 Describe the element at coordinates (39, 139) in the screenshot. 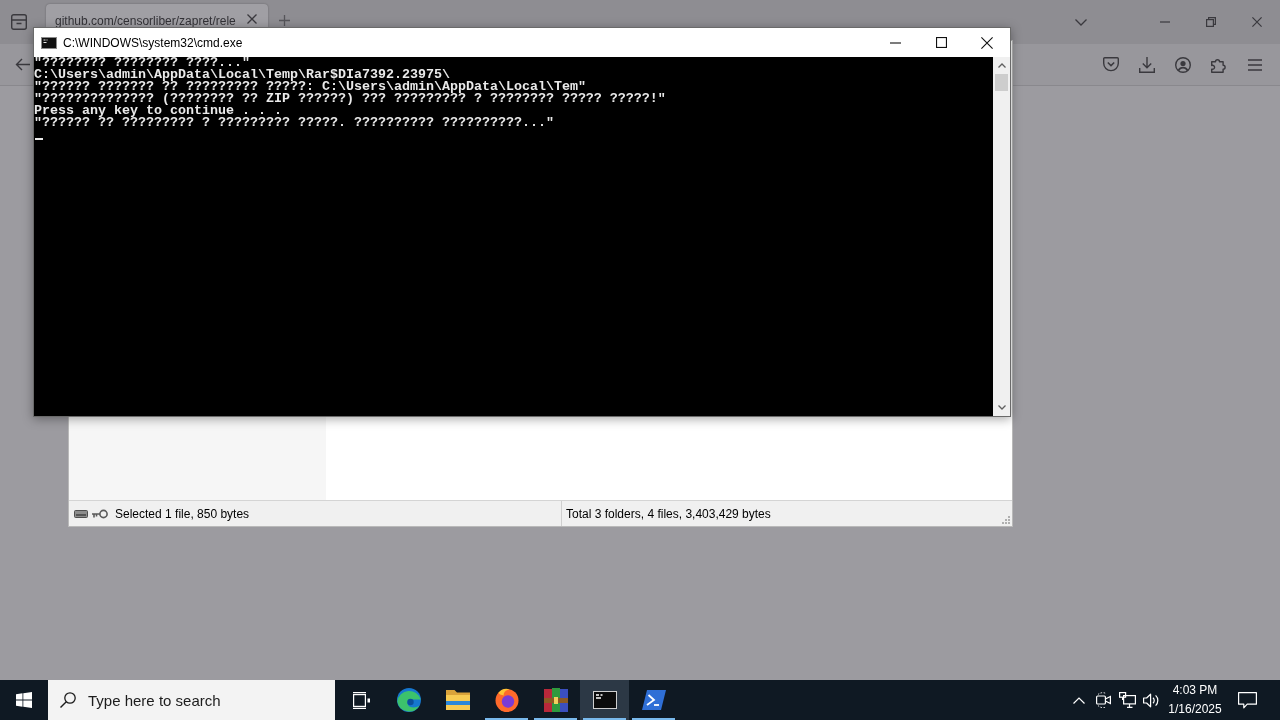

I see `text-cursor` at that location.